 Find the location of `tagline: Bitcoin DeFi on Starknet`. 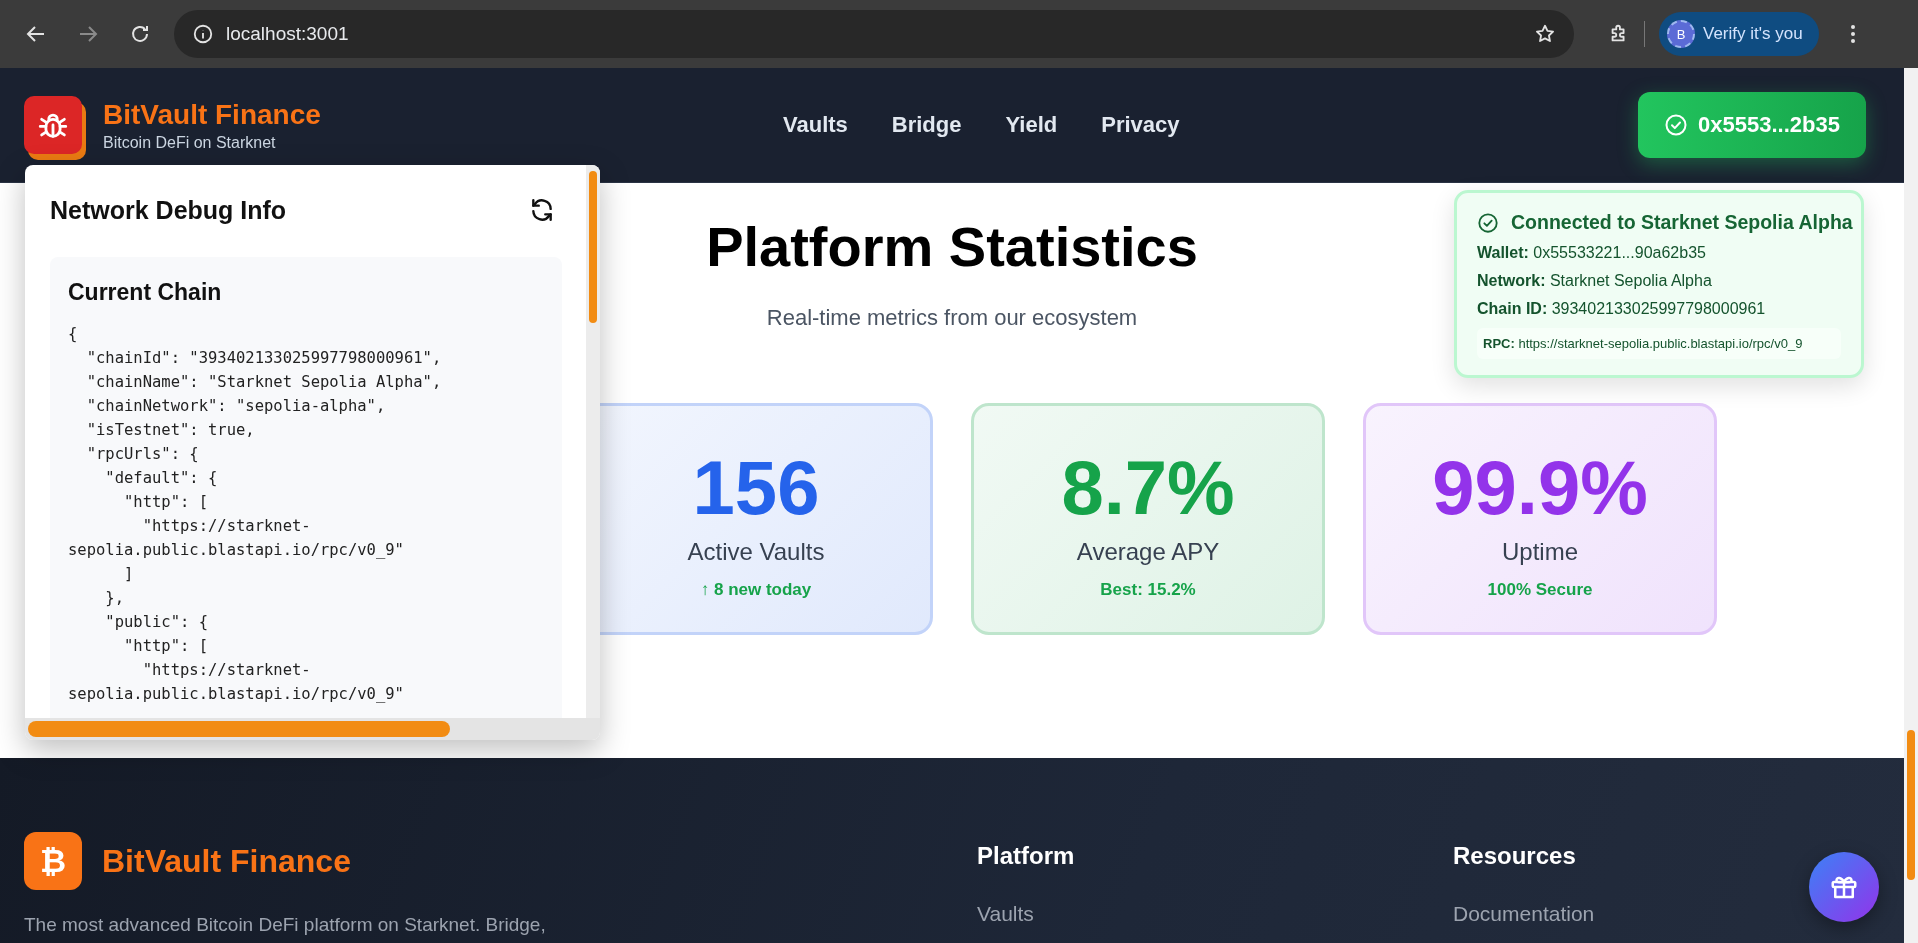

tagline: Bitcoin DeFi on Starknet is located at coordinates (190, 143).